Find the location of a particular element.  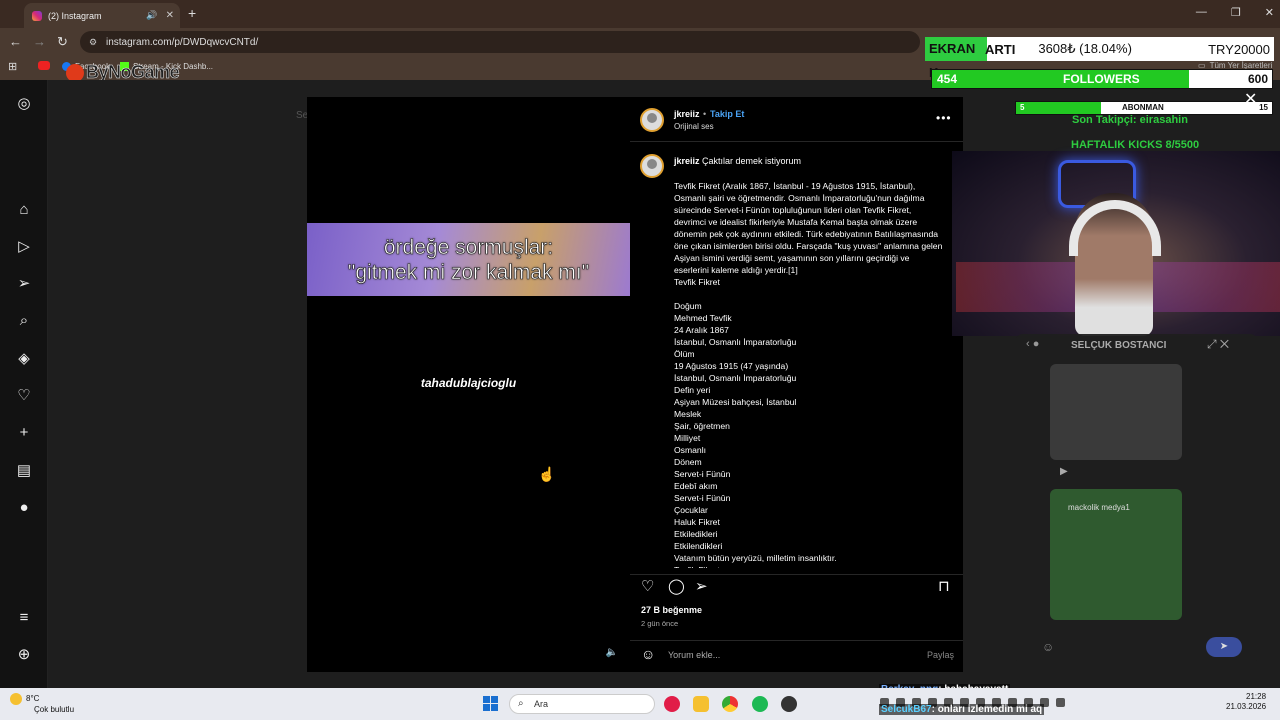

browser-tab: (2) Instagram 🔊 ✕ is located at coordinates (102, 15).